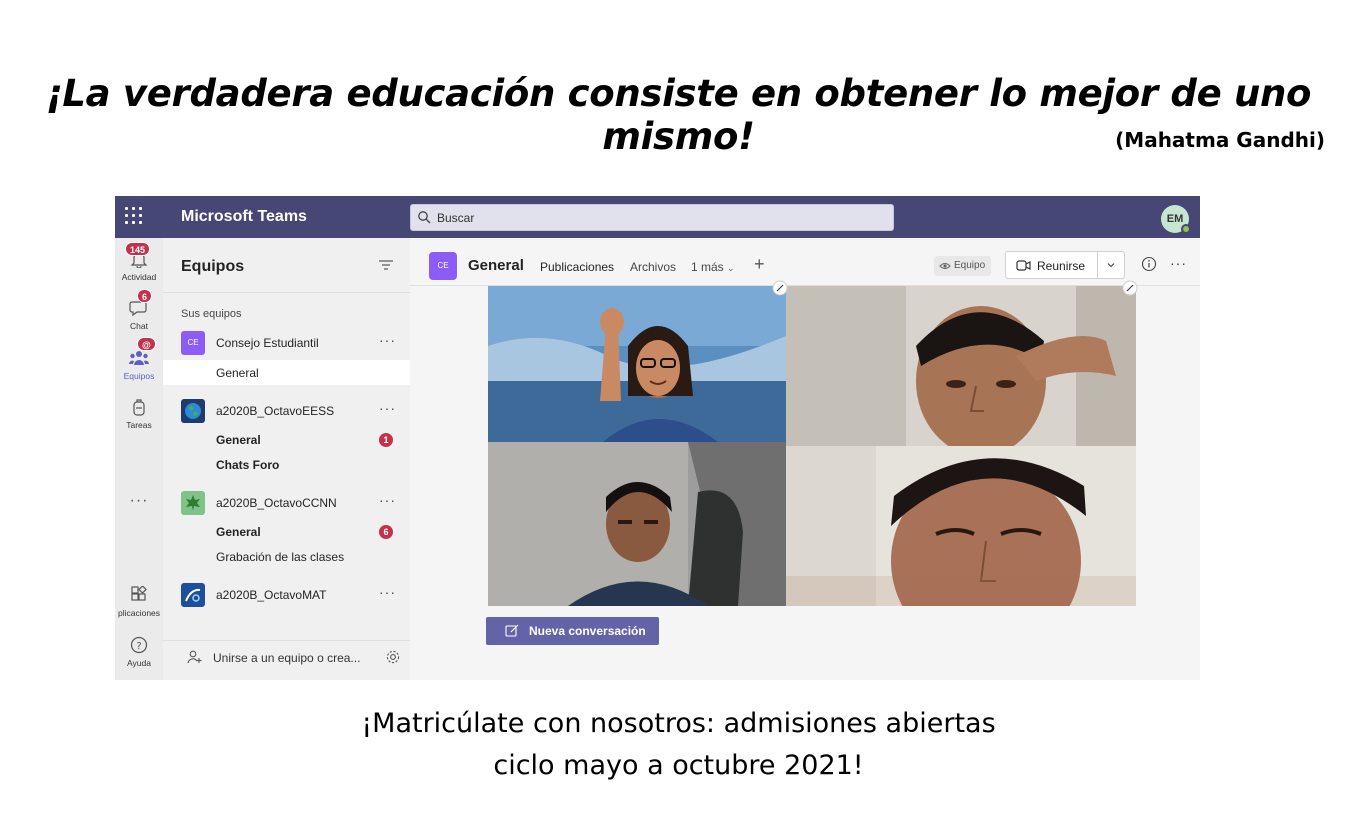  What do you see at coordinates (275, 411) in the screenshot?
I see `team-name: a2020B_OctavoEESS` at bounding box center [275, 411].